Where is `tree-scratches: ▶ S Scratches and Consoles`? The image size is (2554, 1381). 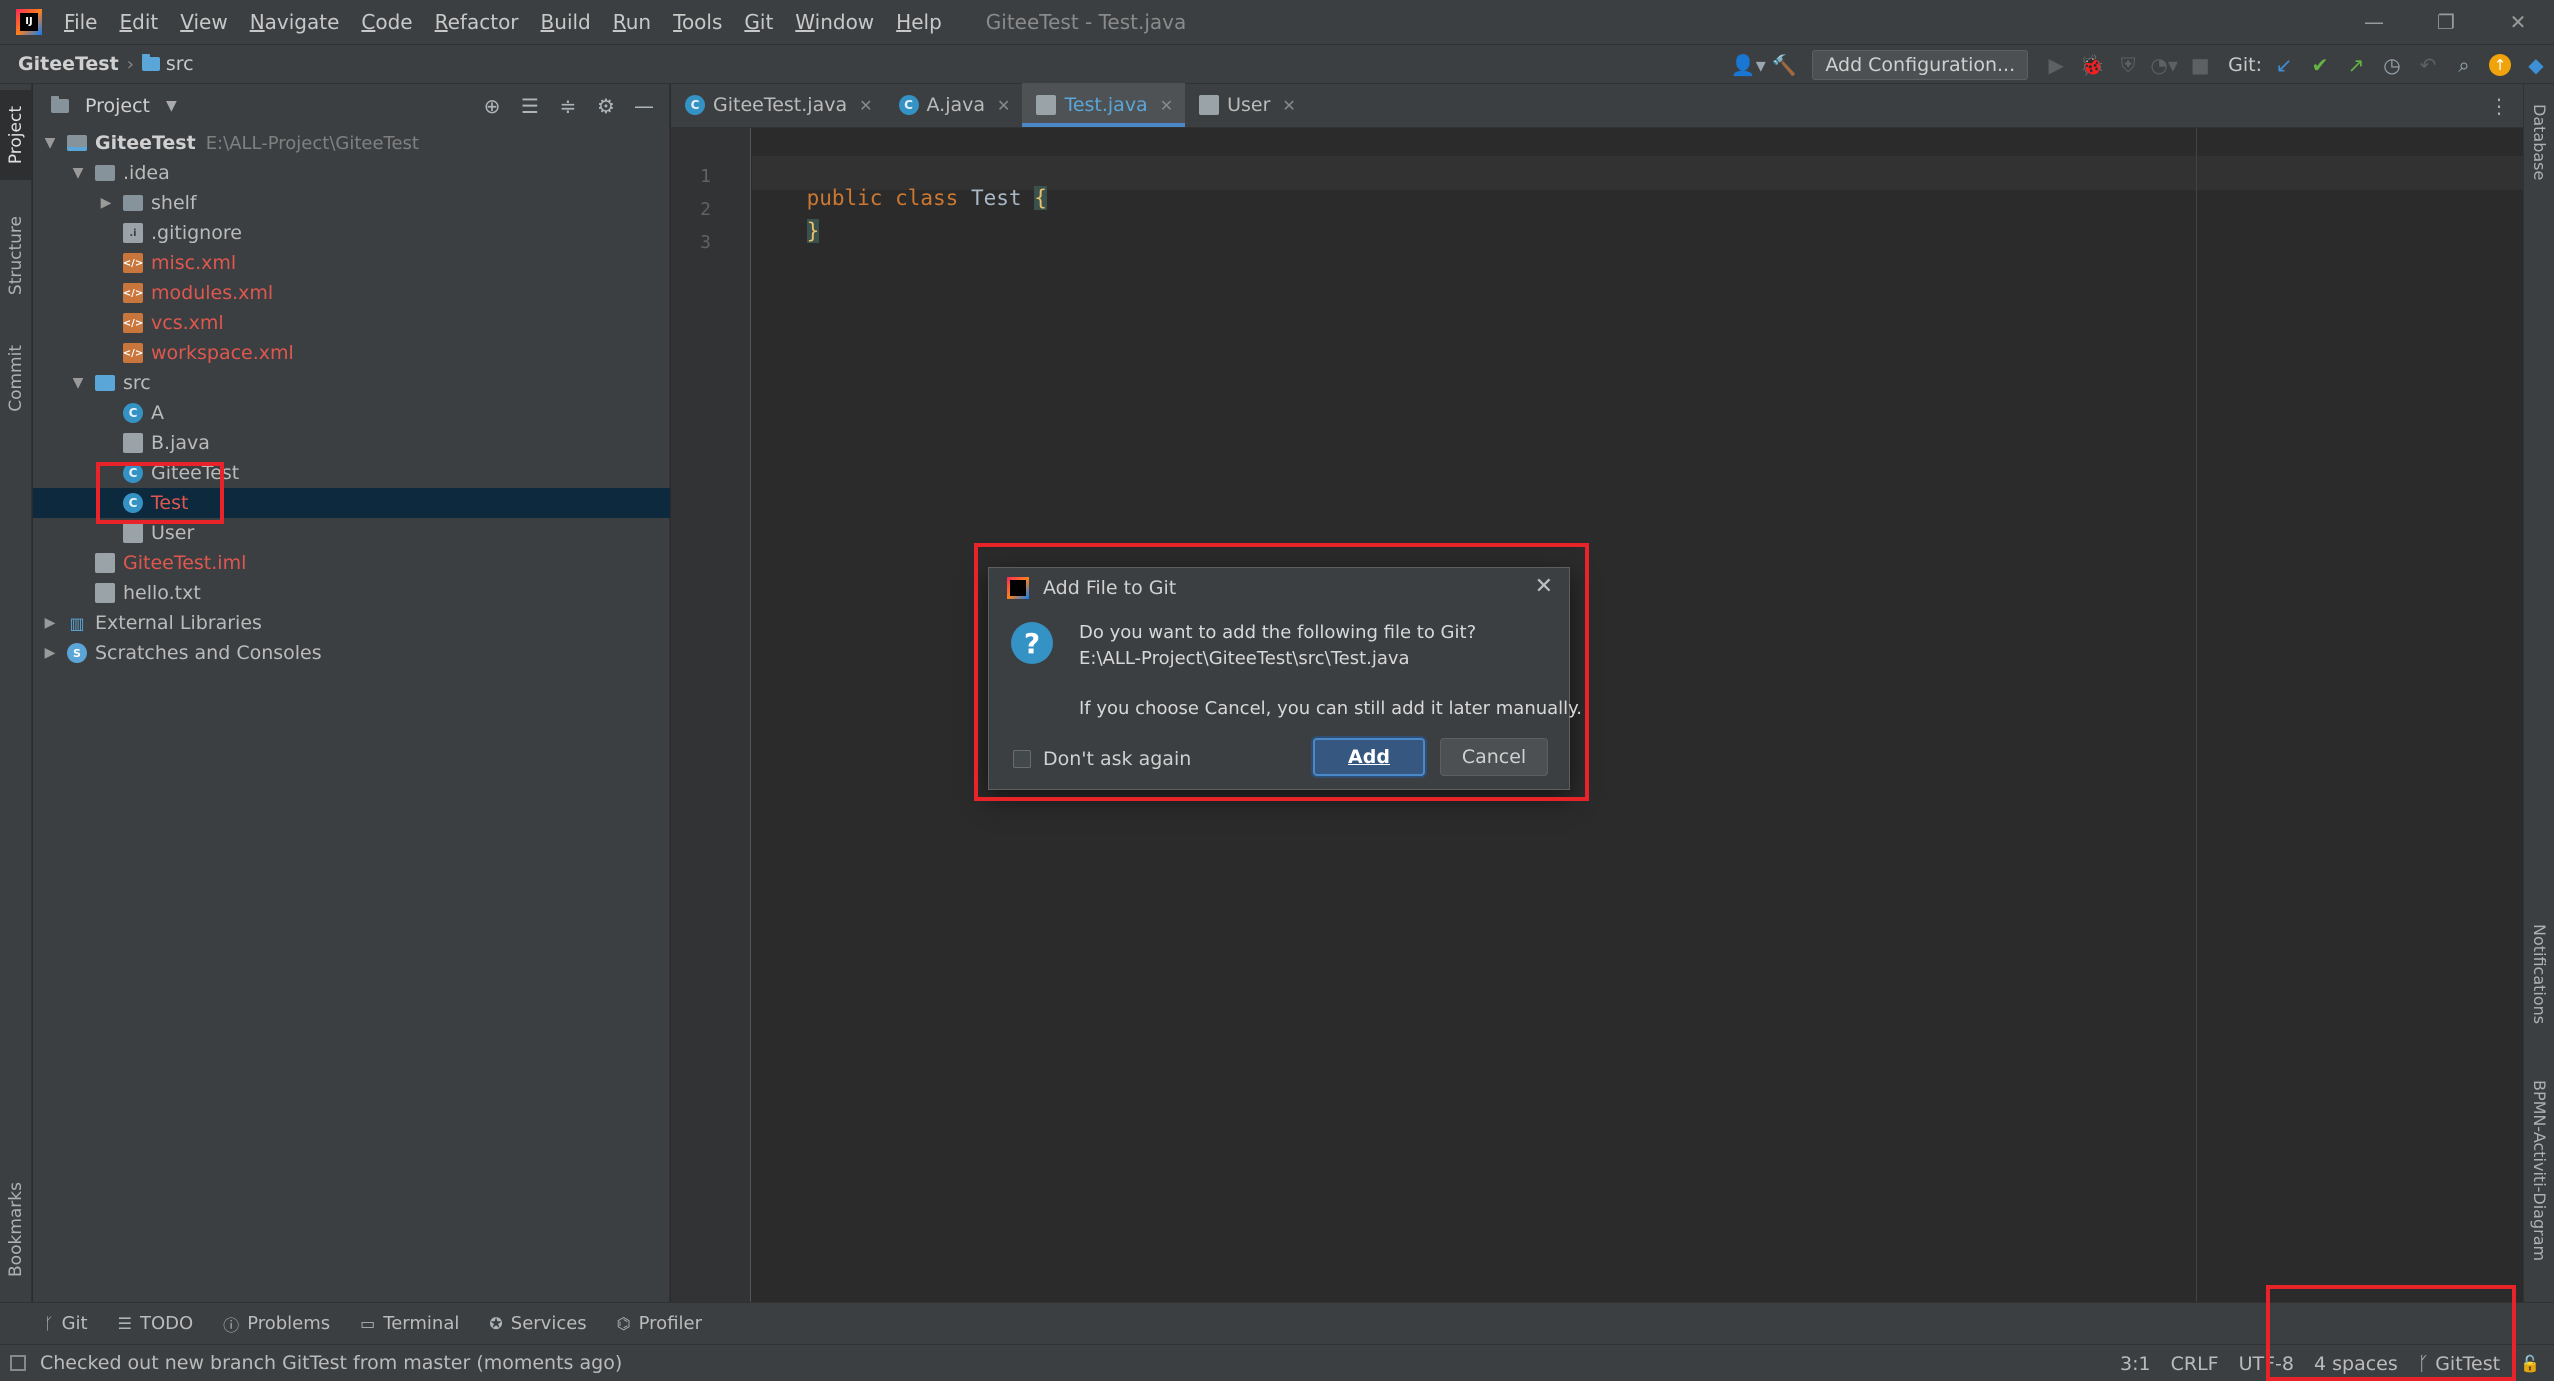 tree-scratches: ▶ S Scratches and Consoles is located at coordinates (351, 653).